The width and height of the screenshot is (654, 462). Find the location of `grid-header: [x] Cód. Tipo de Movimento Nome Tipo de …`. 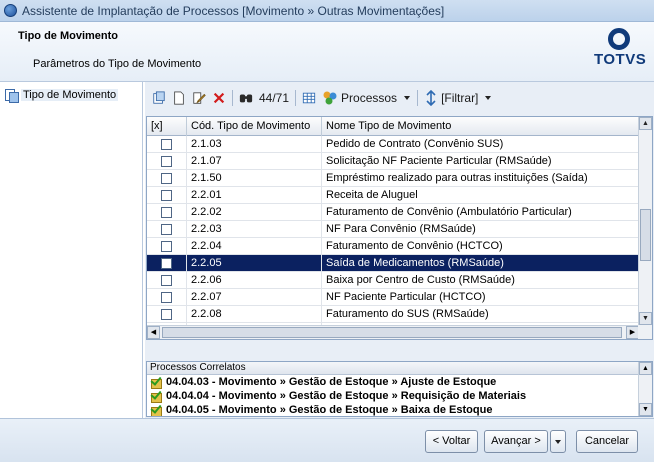

grid-header: [x] Cód. Tipo de Movimento Nome Tipo de … is located at coordinates (393, 126).